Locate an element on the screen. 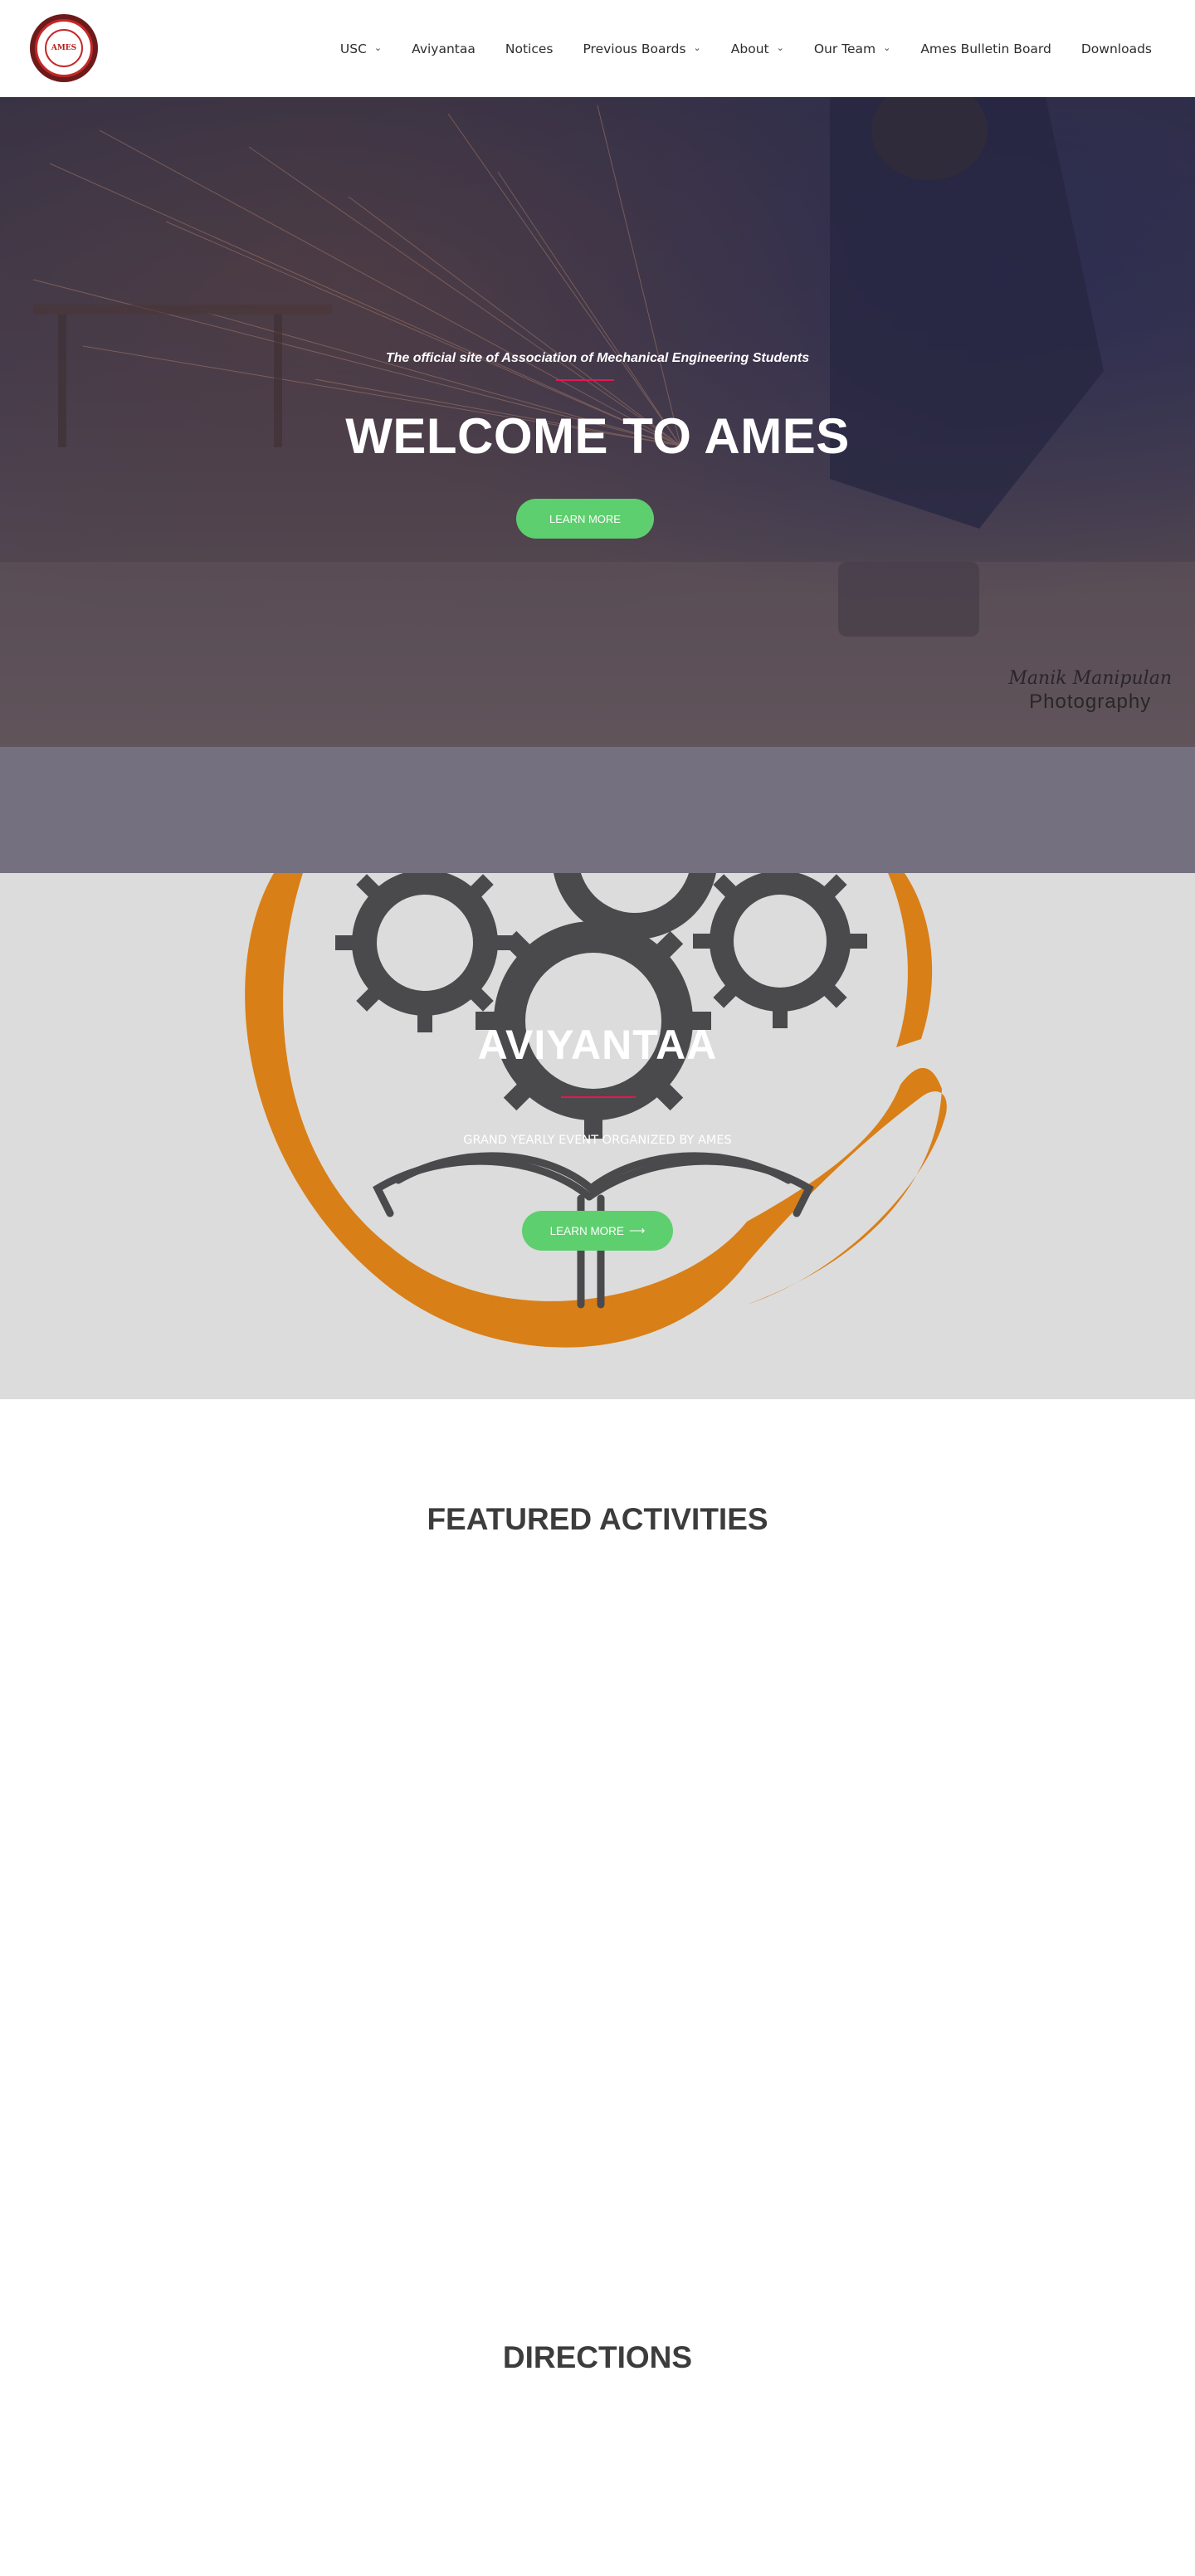  aviyantaa-learn-more-button: LEARN MORE ⟶ is located at coordinates (597, 1231).